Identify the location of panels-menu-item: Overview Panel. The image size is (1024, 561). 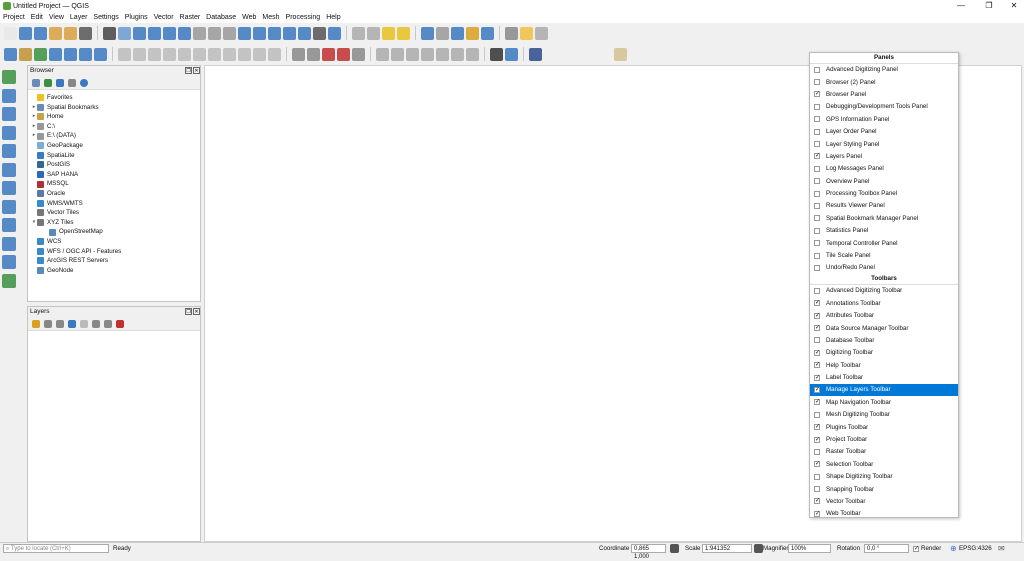
(884, 181).